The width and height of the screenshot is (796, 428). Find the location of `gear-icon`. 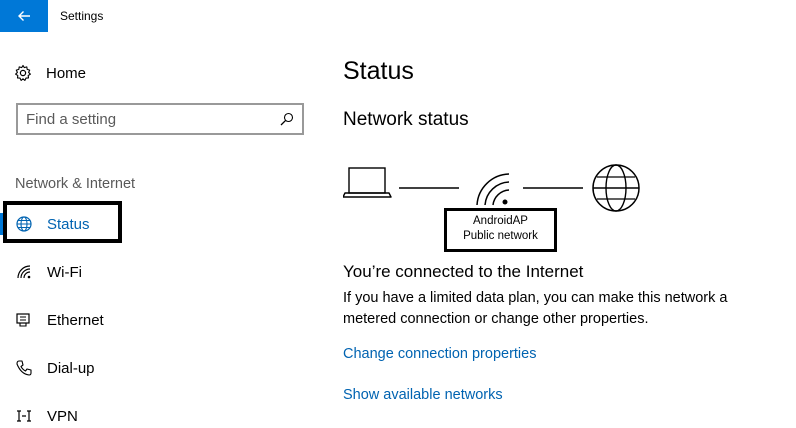

gear-icon is located at coordinates (23, 72).